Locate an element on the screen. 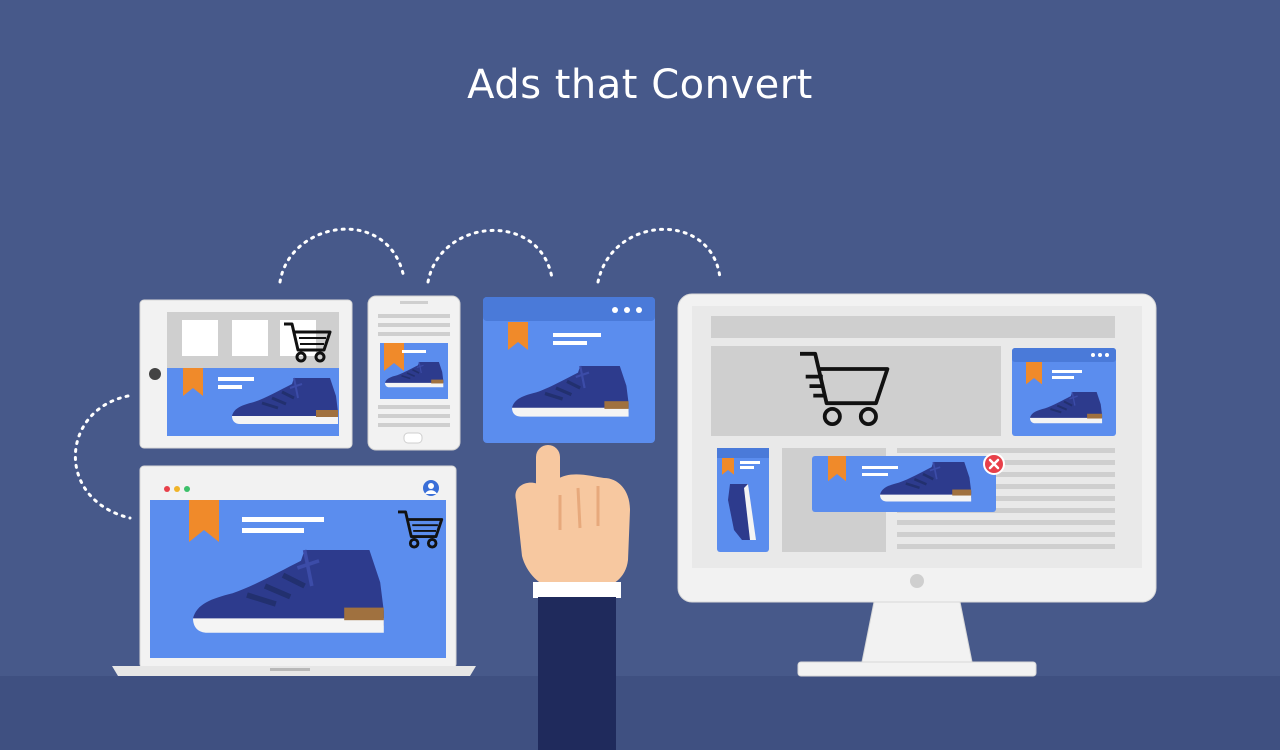 The height and width of the screenshot is (750, 1280). close-icon is located at coordinates (994, 464).